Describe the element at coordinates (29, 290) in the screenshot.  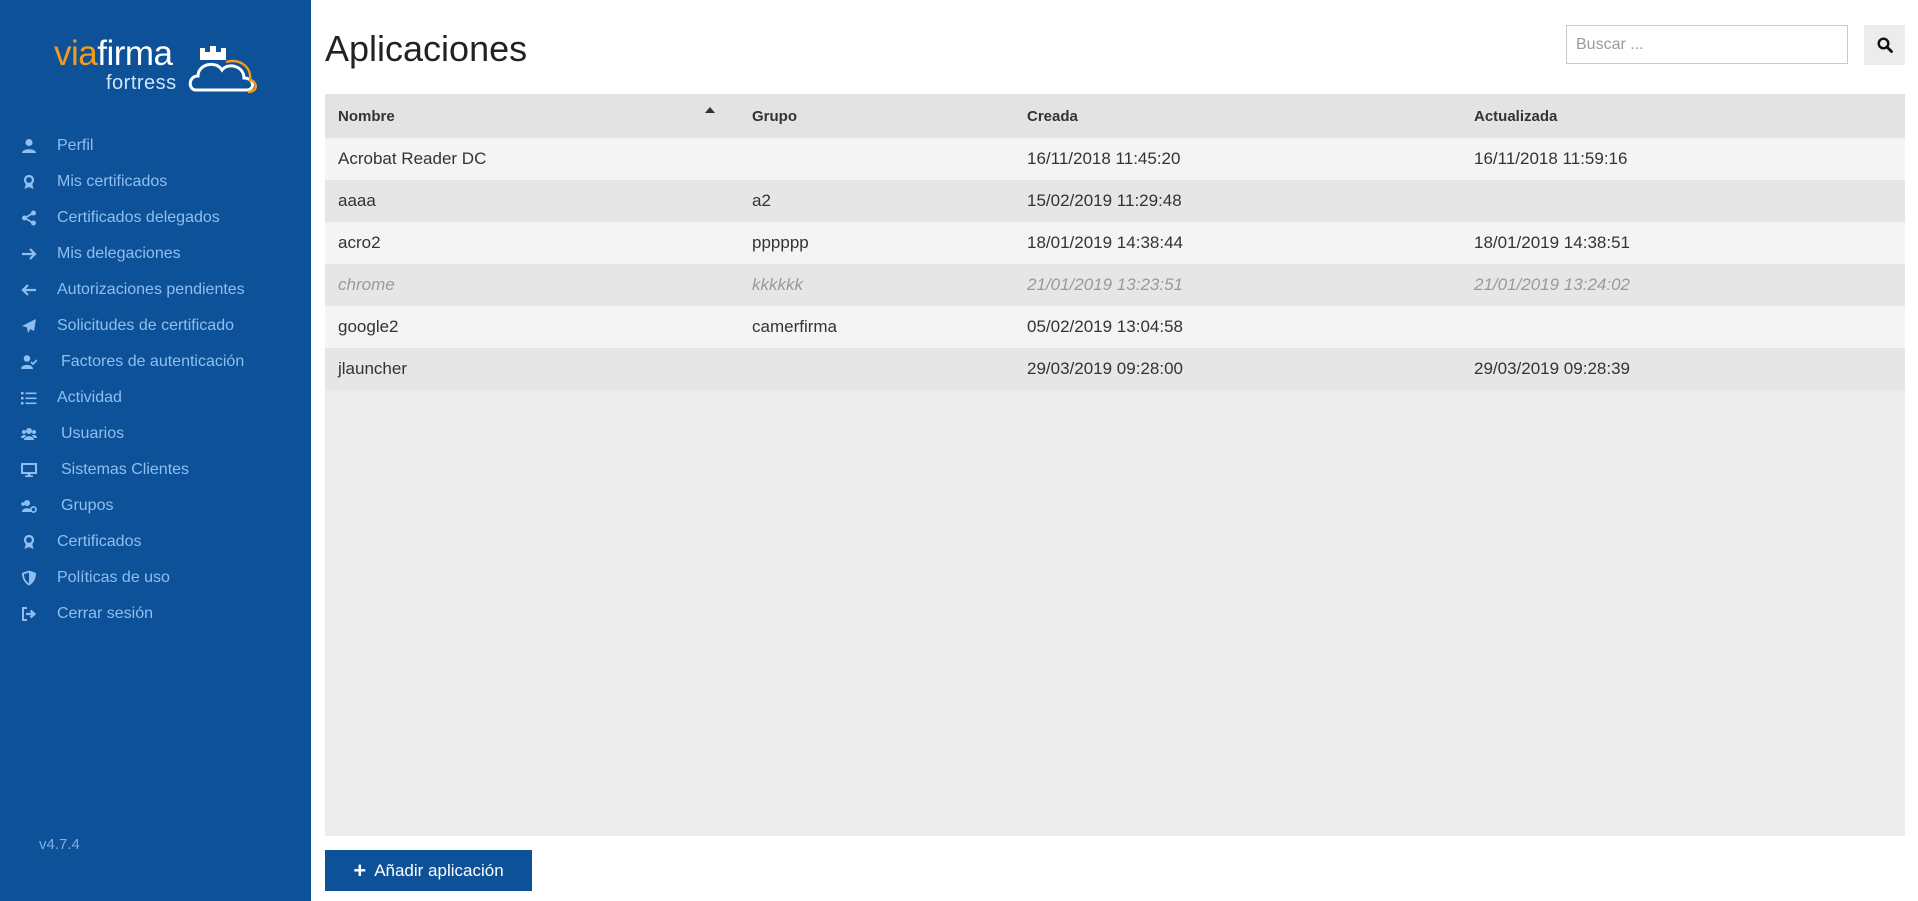
I see `arrow-left-icon` at that location.